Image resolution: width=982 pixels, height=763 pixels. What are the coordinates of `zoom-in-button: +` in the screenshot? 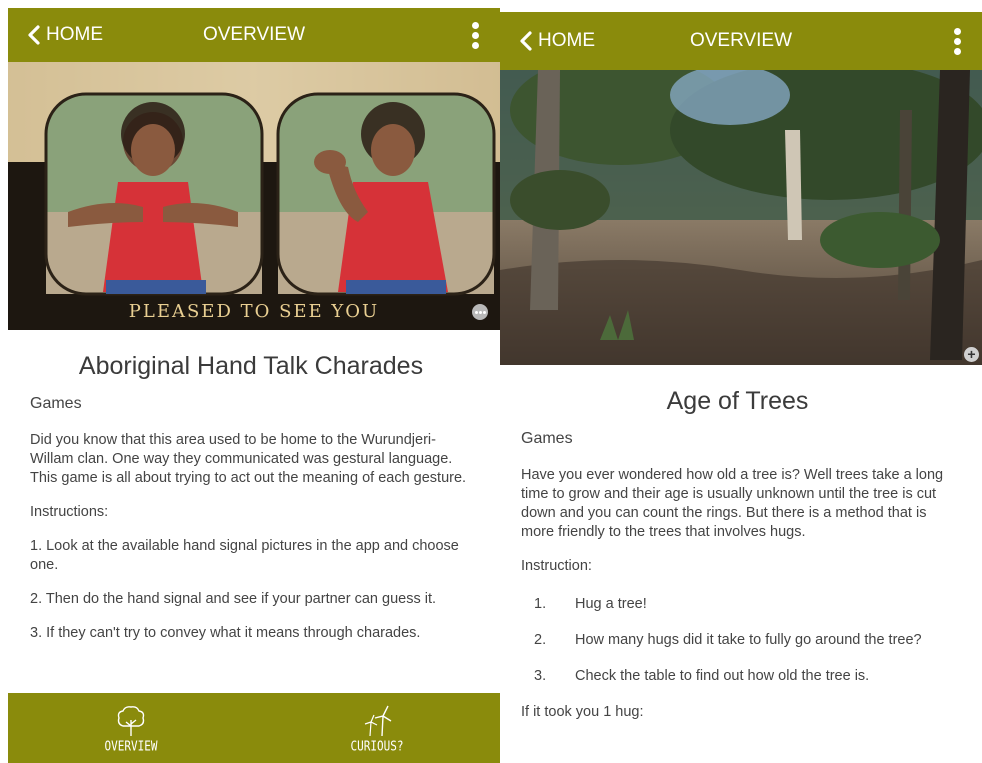 It's located at (971, 354).